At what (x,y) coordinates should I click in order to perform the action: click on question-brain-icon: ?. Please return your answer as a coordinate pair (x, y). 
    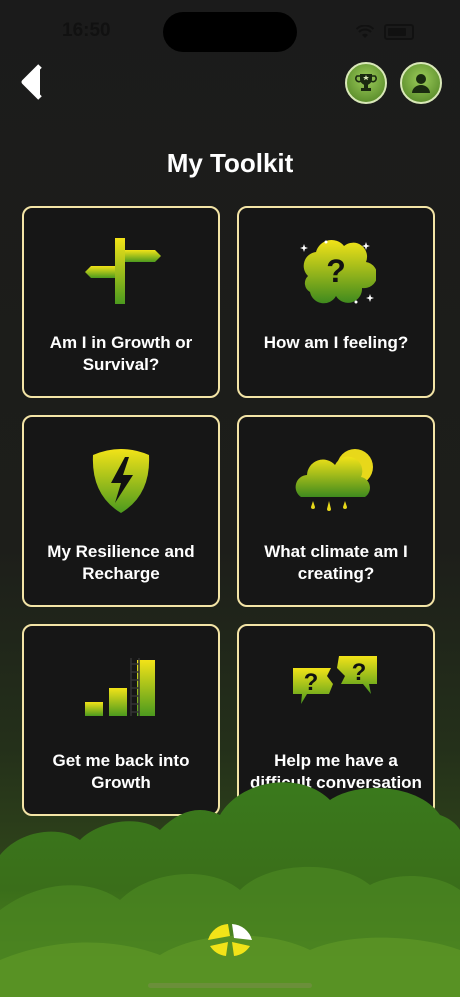
    Looking at the image, I should click on (336, 276).